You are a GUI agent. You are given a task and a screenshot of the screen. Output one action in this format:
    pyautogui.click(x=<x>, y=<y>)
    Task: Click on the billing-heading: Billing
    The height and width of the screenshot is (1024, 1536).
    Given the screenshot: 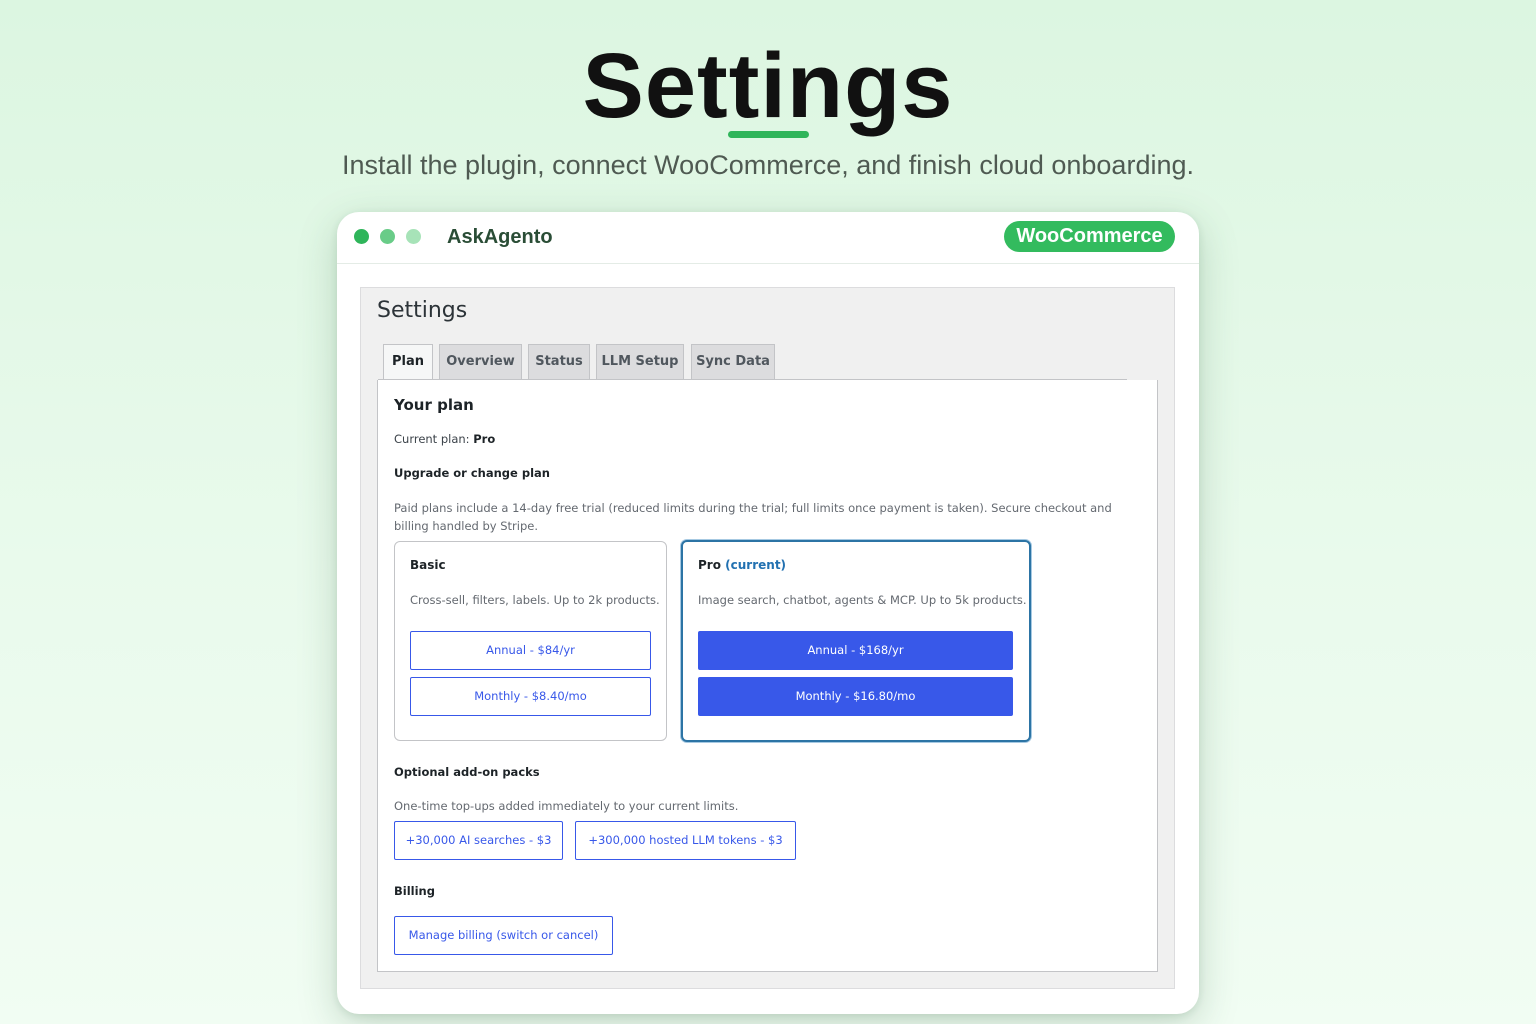 What is the action you would take?
    pyautogui.click(x=414, y=891)
    